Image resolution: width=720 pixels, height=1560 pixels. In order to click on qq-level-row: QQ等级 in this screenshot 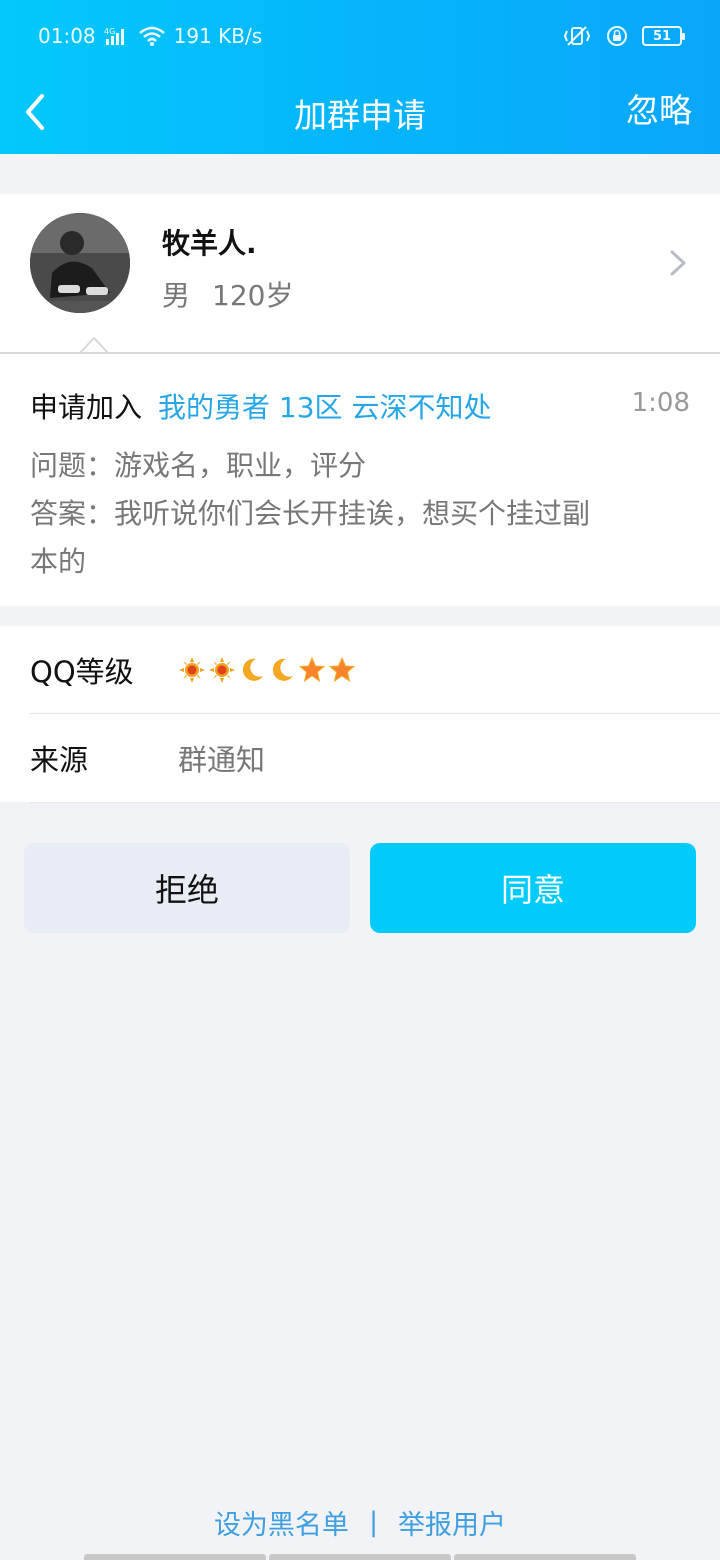, I will do `click(375, 670)`.